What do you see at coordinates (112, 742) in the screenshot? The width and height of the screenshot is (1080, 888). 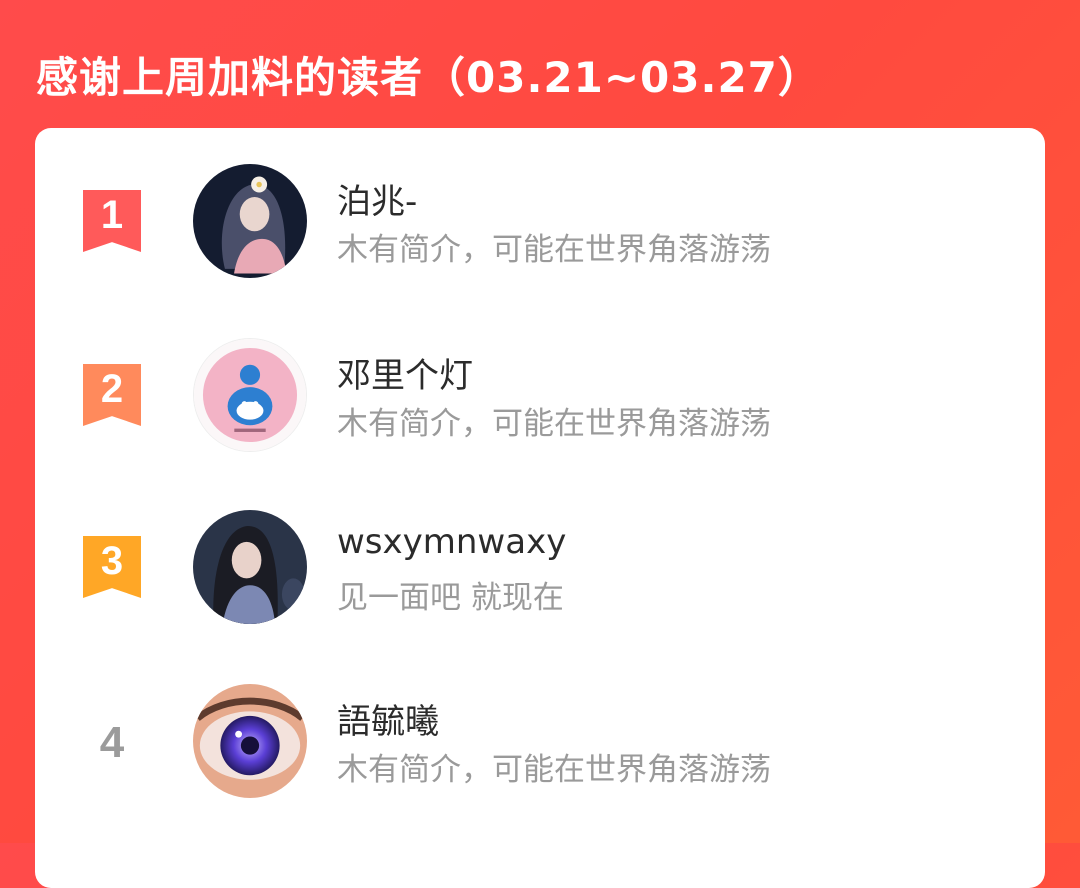 I see `rank-number: 4` at bounding box center [112, 742].